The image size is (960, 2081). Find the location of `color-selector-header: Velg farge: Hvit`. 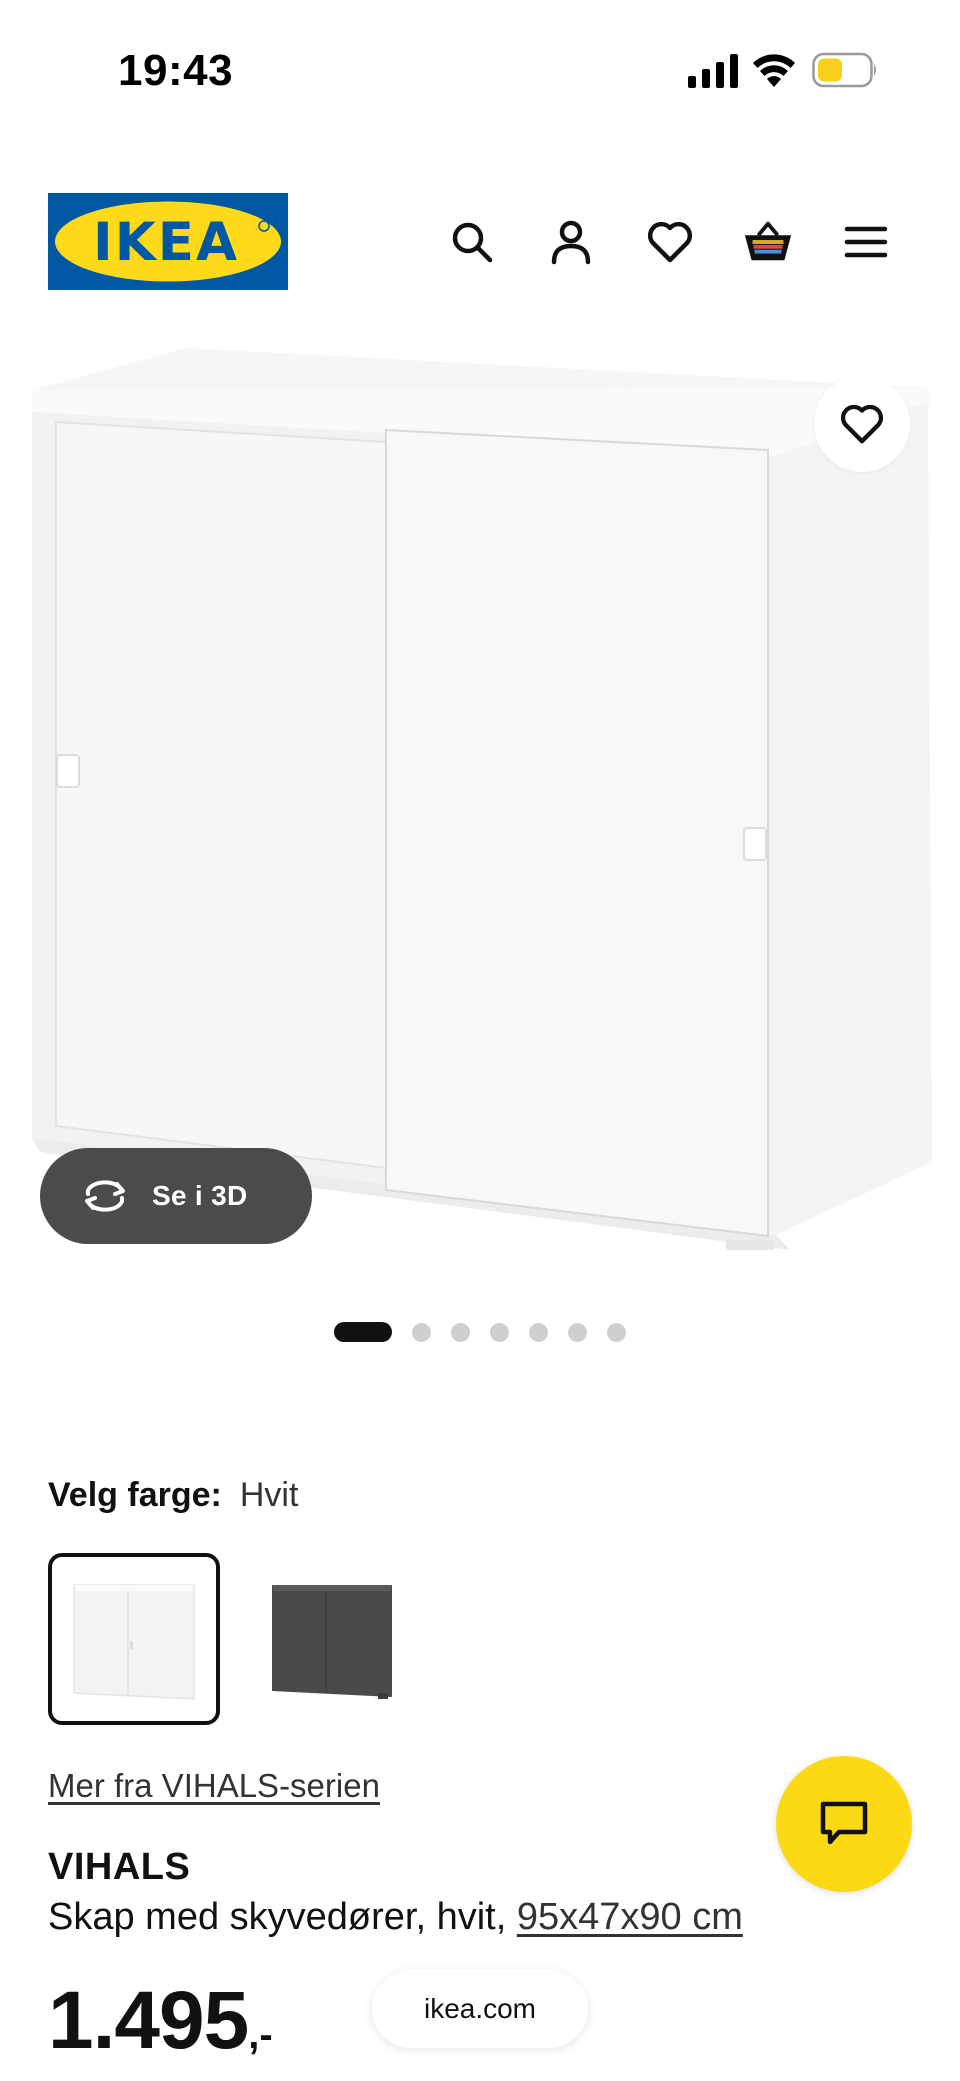

color-selector-header: Velg farge: Hvit is located at coordinates (173, 1495).